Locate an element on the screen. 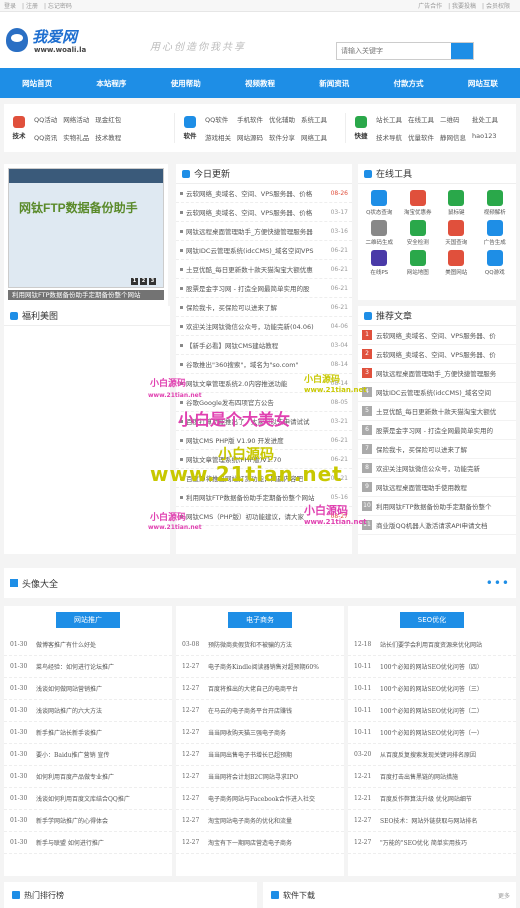 The width and height of the screenshot is (520, 908). category-quick-label: 快捷 is located at coordinates (361, 128).